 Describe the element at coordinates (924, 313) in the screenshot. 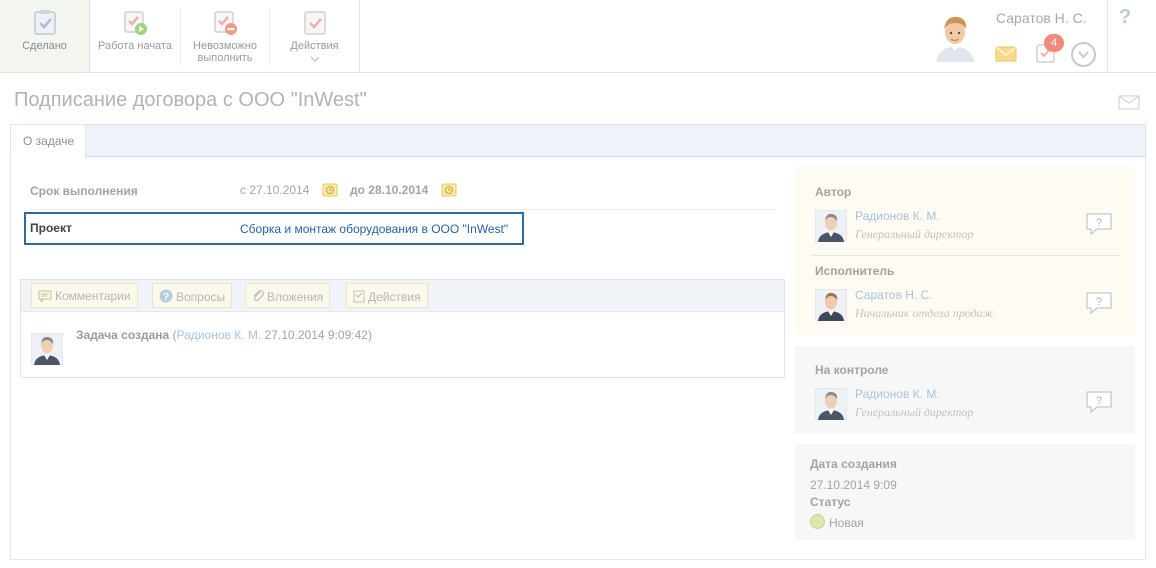

I see `executor-position: Начальник отдела продаж` at that location.